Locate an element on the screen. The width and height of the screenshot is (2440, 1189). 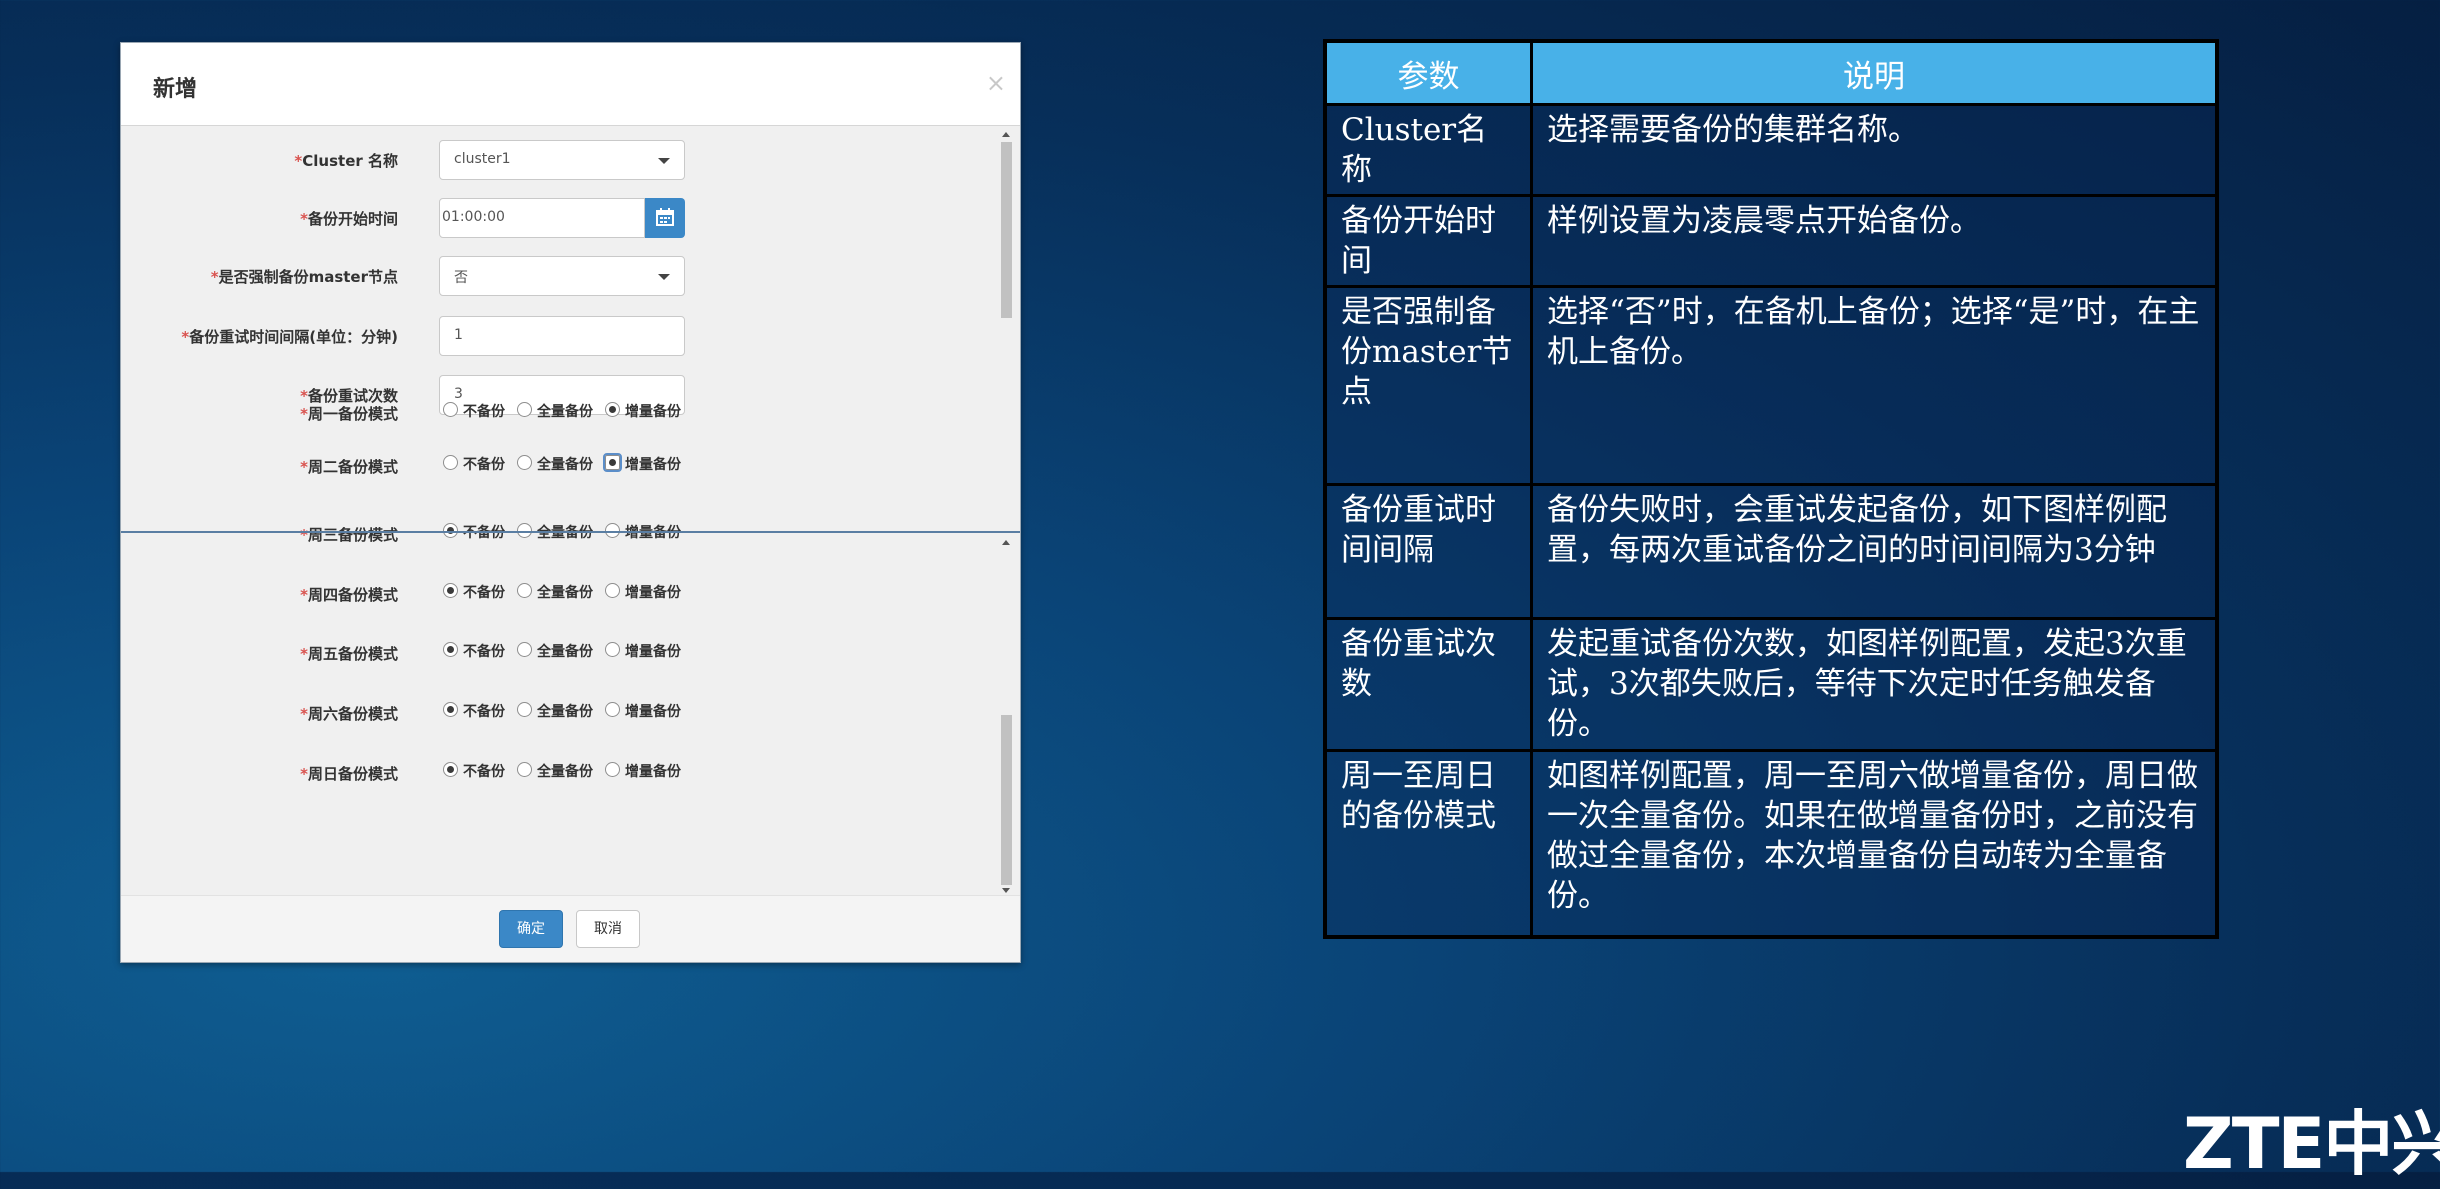
upper-scrollbar is located at coordinates (1006, 328).